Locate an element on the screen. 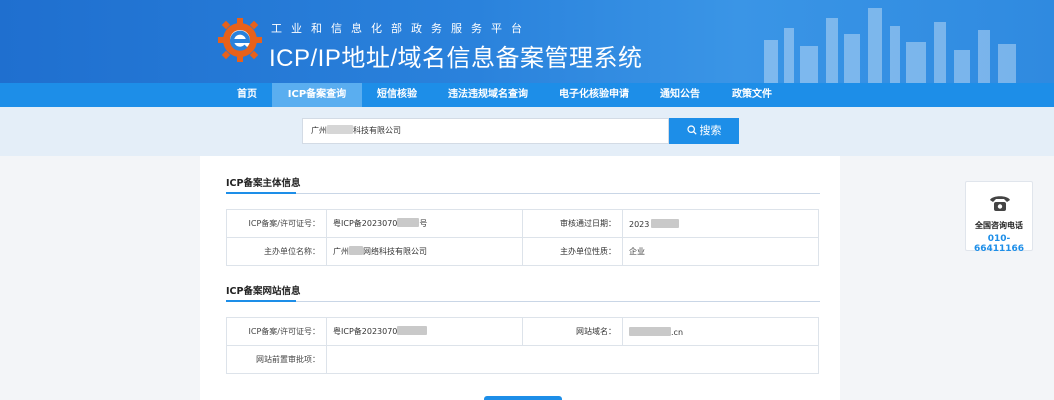 This screenshot has width=1054, height=400. header-subtitle: 工业和信息化部政务服务平台 is located at coordinates (401, 28).